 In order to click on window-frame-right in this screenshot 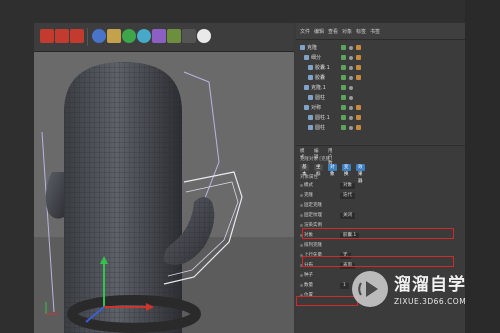, I will do `click(482, 166)`.